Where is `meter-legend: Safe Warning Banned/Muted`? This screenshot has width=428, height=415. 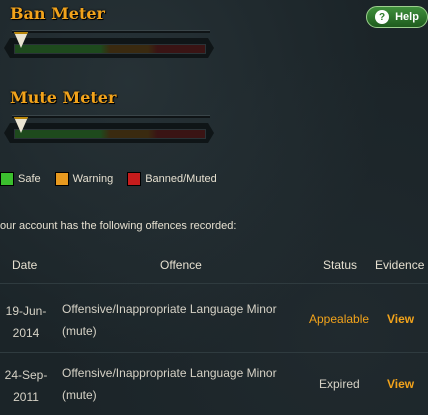 meter-legend: Safe Warning Banned/Muted is located at coordinates (108, 179).